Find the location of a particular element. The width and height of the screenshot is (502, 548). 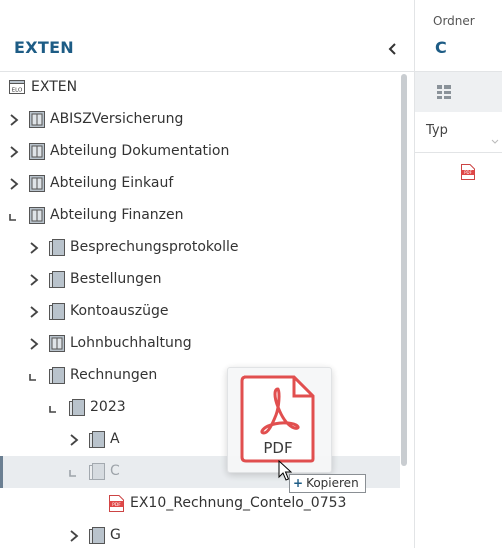

tree-item-rechnungen: Rechnungen is located at coordinates (200, 376).